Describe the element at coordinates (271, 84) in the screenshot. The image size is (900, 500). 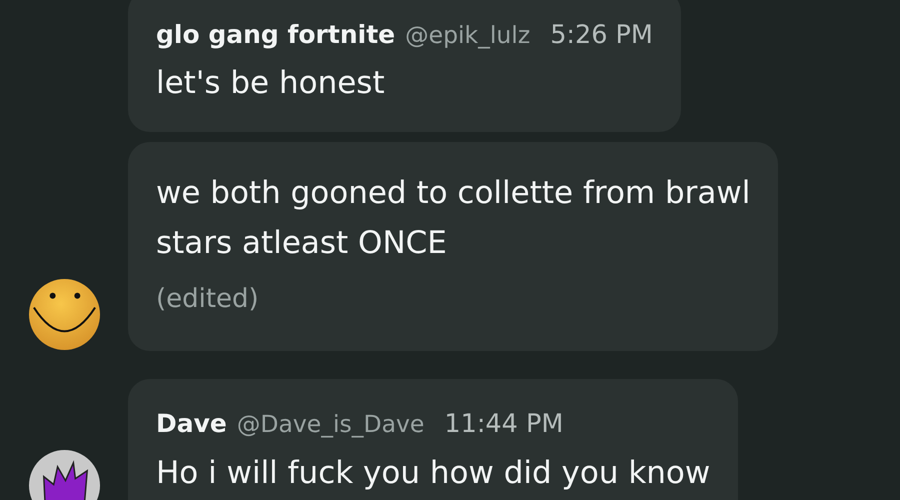
I see `message-text: let's be honest` at that location.